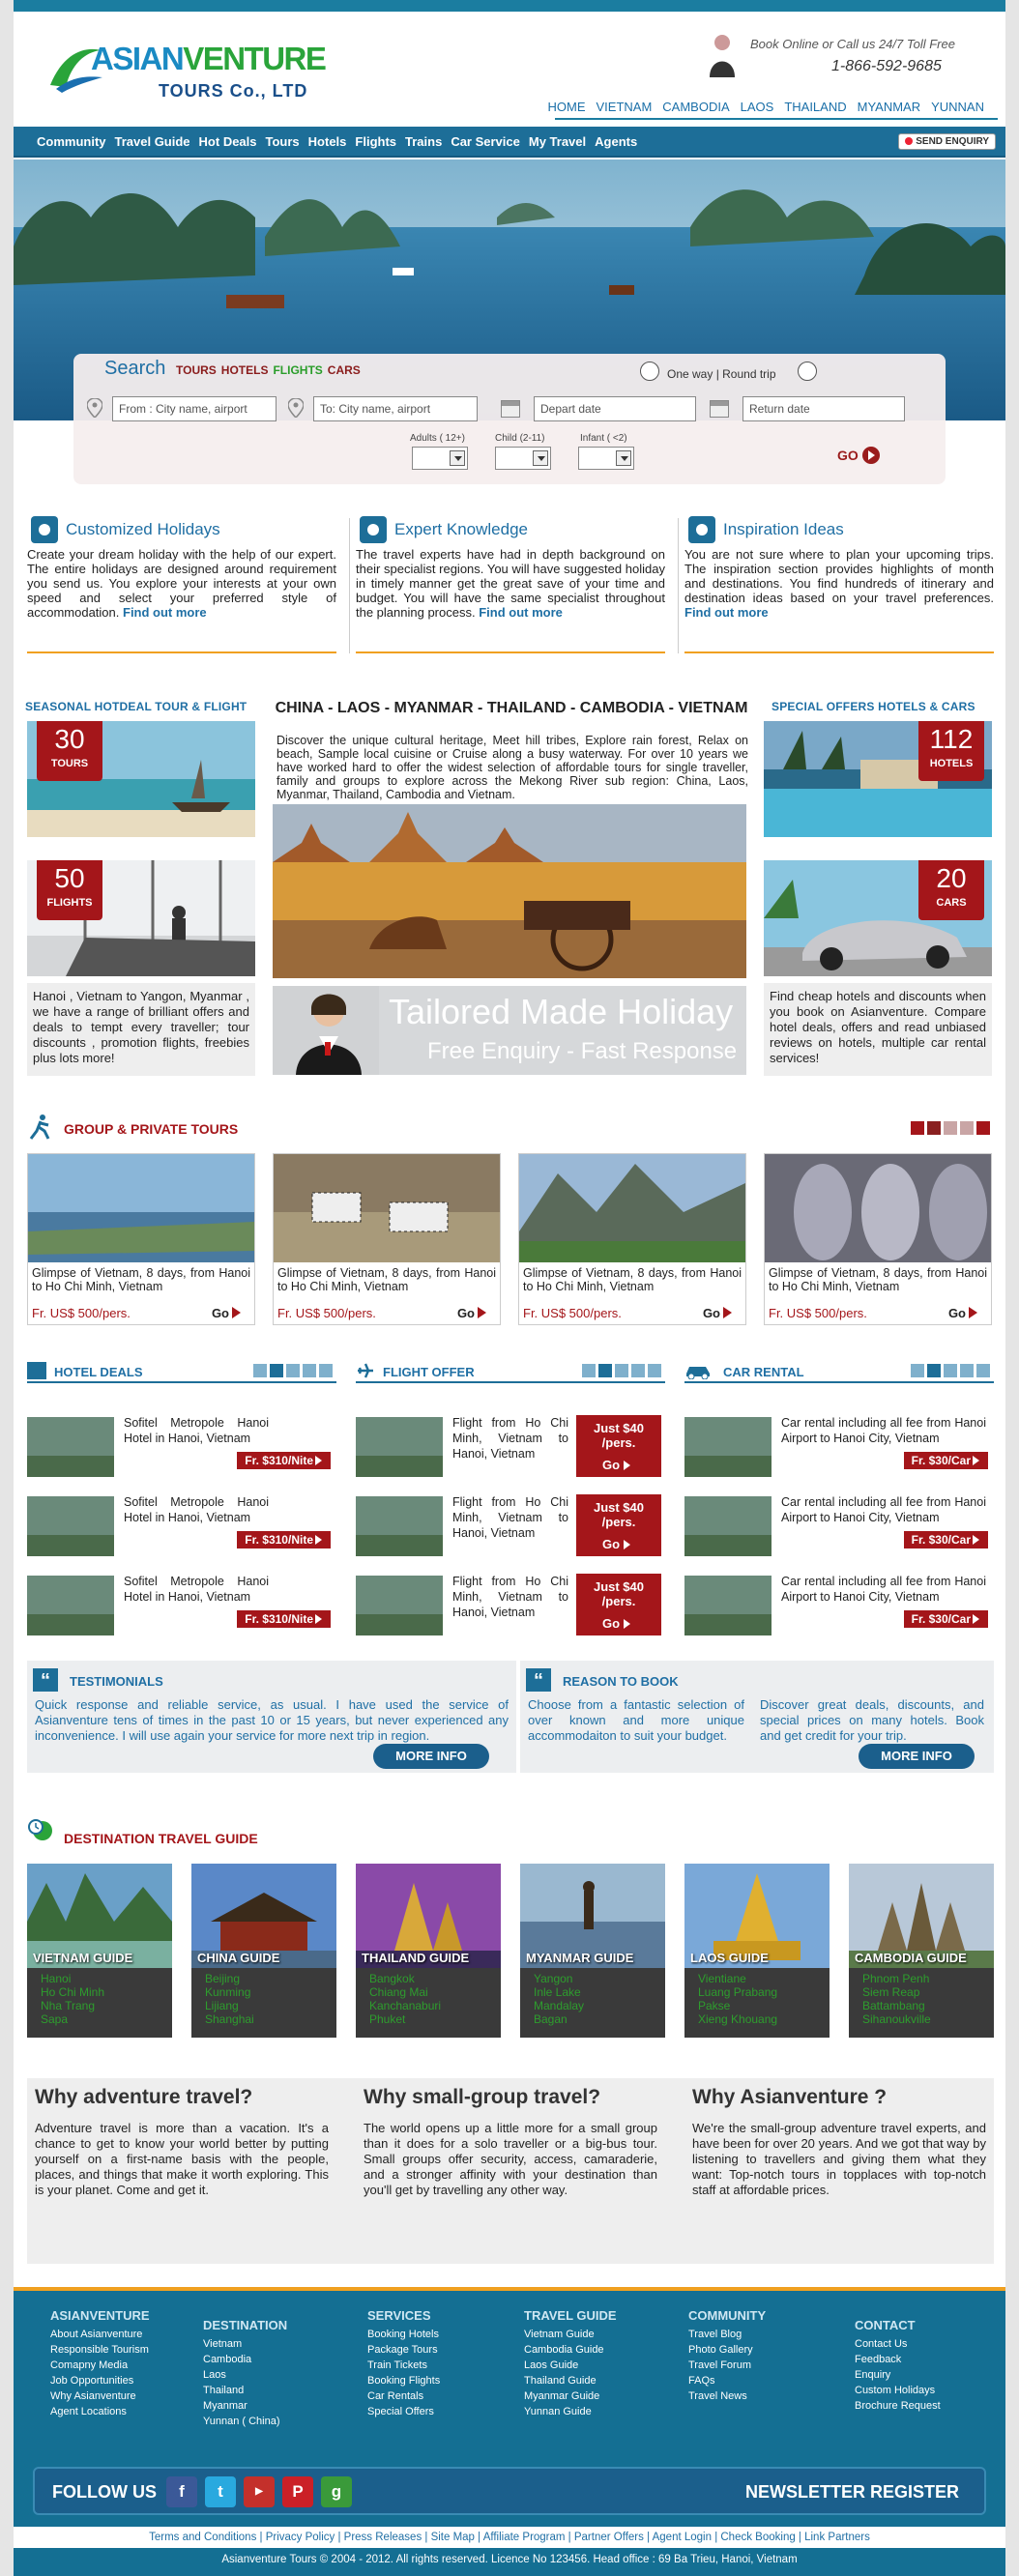 The width and height of the screenshot is (1019, 2576). I want to click on child-select, so click(523, 458).